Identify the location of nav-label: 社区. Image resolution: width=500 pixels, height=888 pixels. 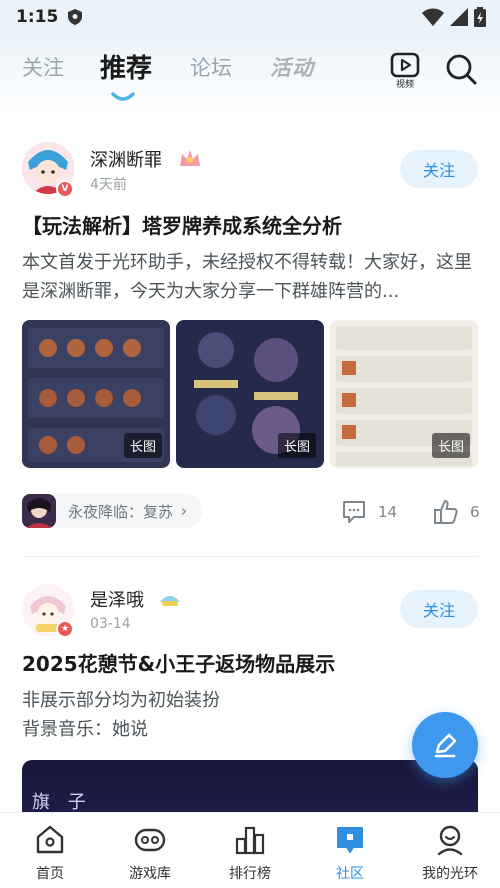
(350, 874).